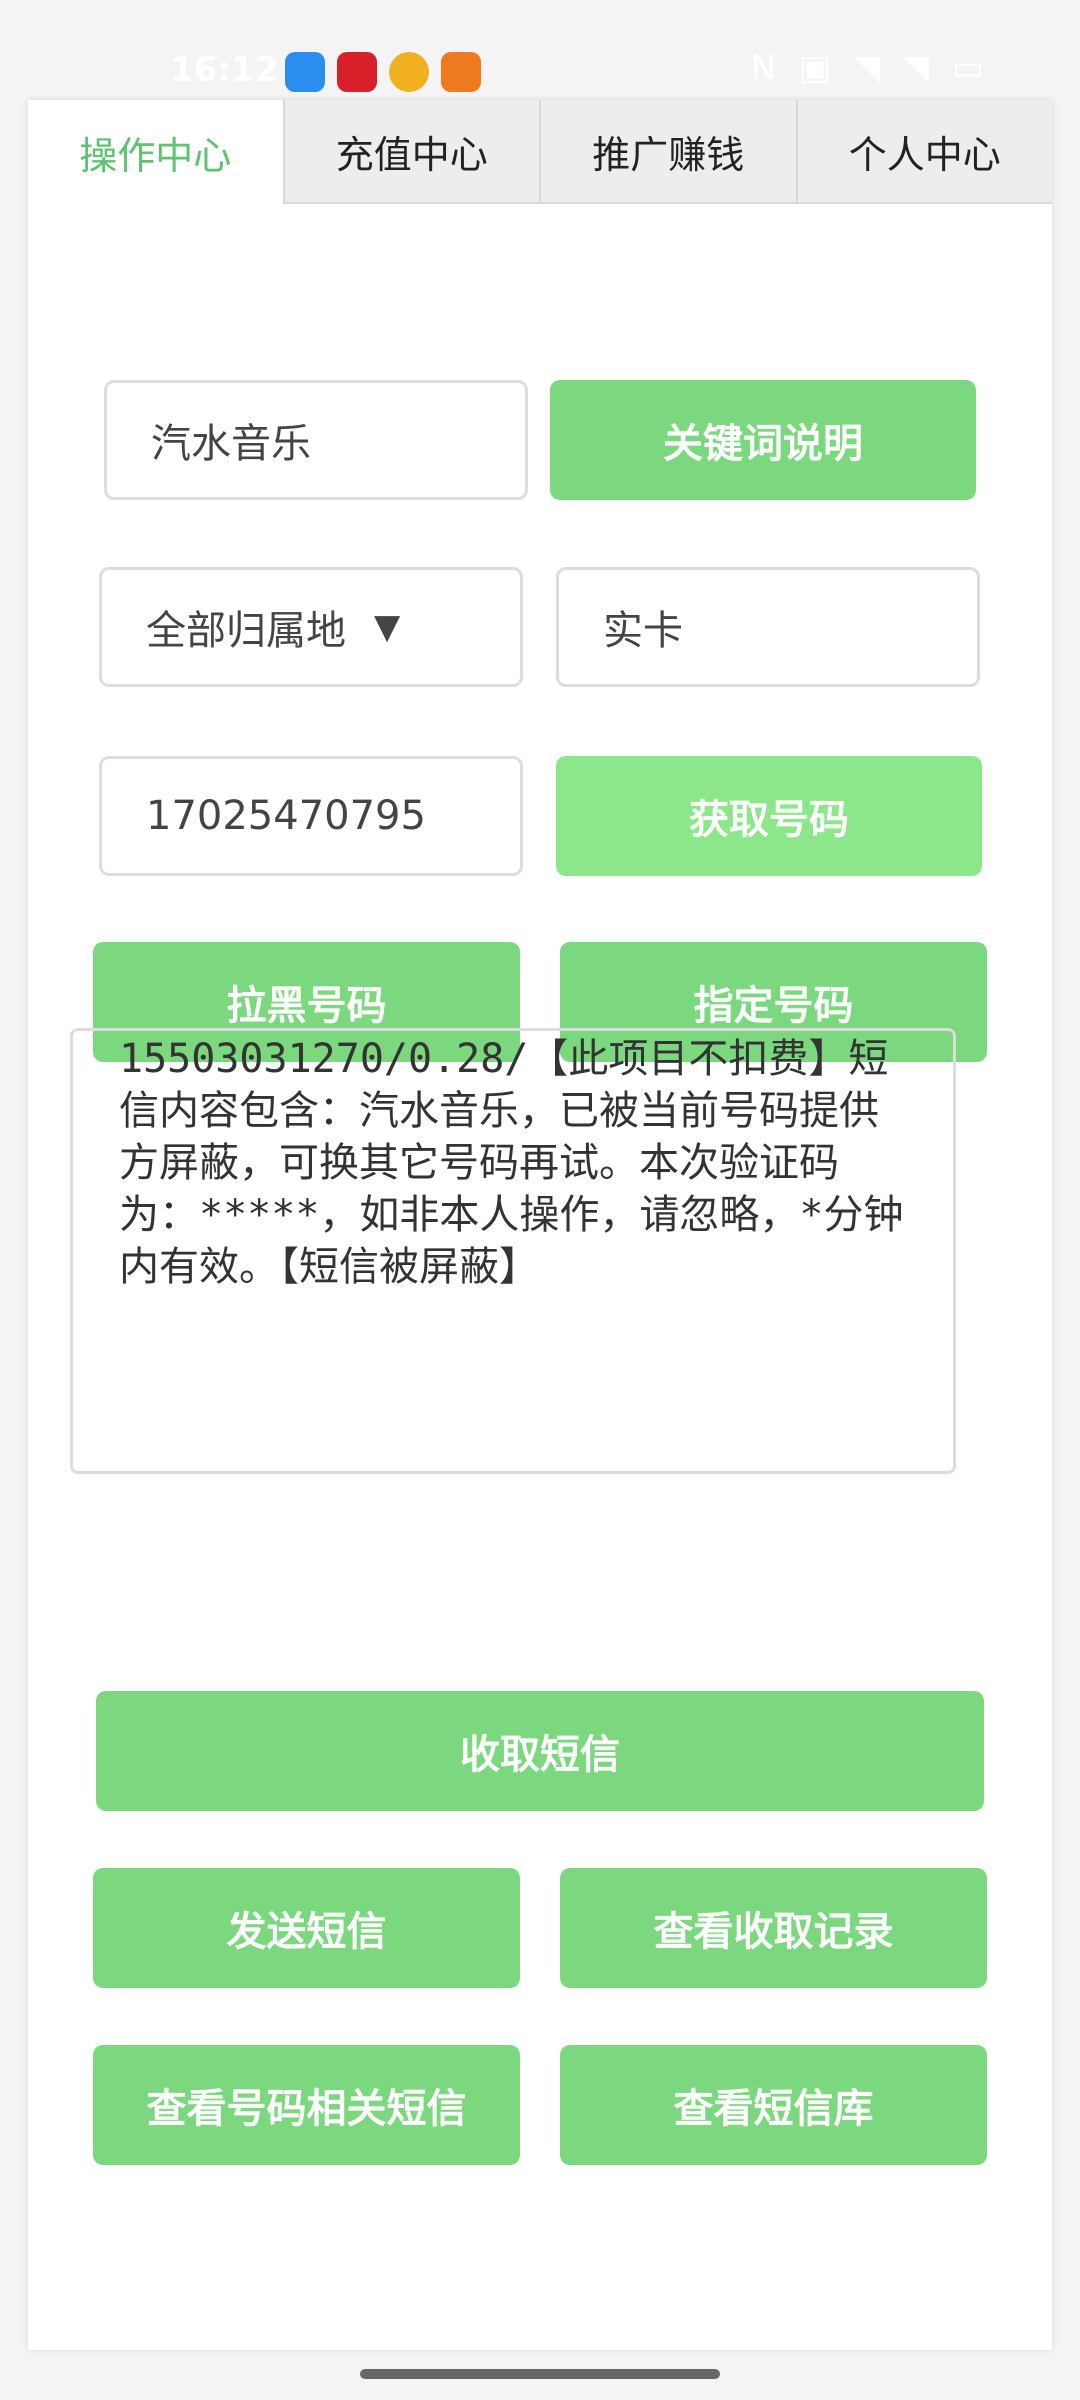  Describe the element at coordinates (870, 68) in the screenshot. I see `status-icons: N ▣ ◥ ◥ ▭` at that location.